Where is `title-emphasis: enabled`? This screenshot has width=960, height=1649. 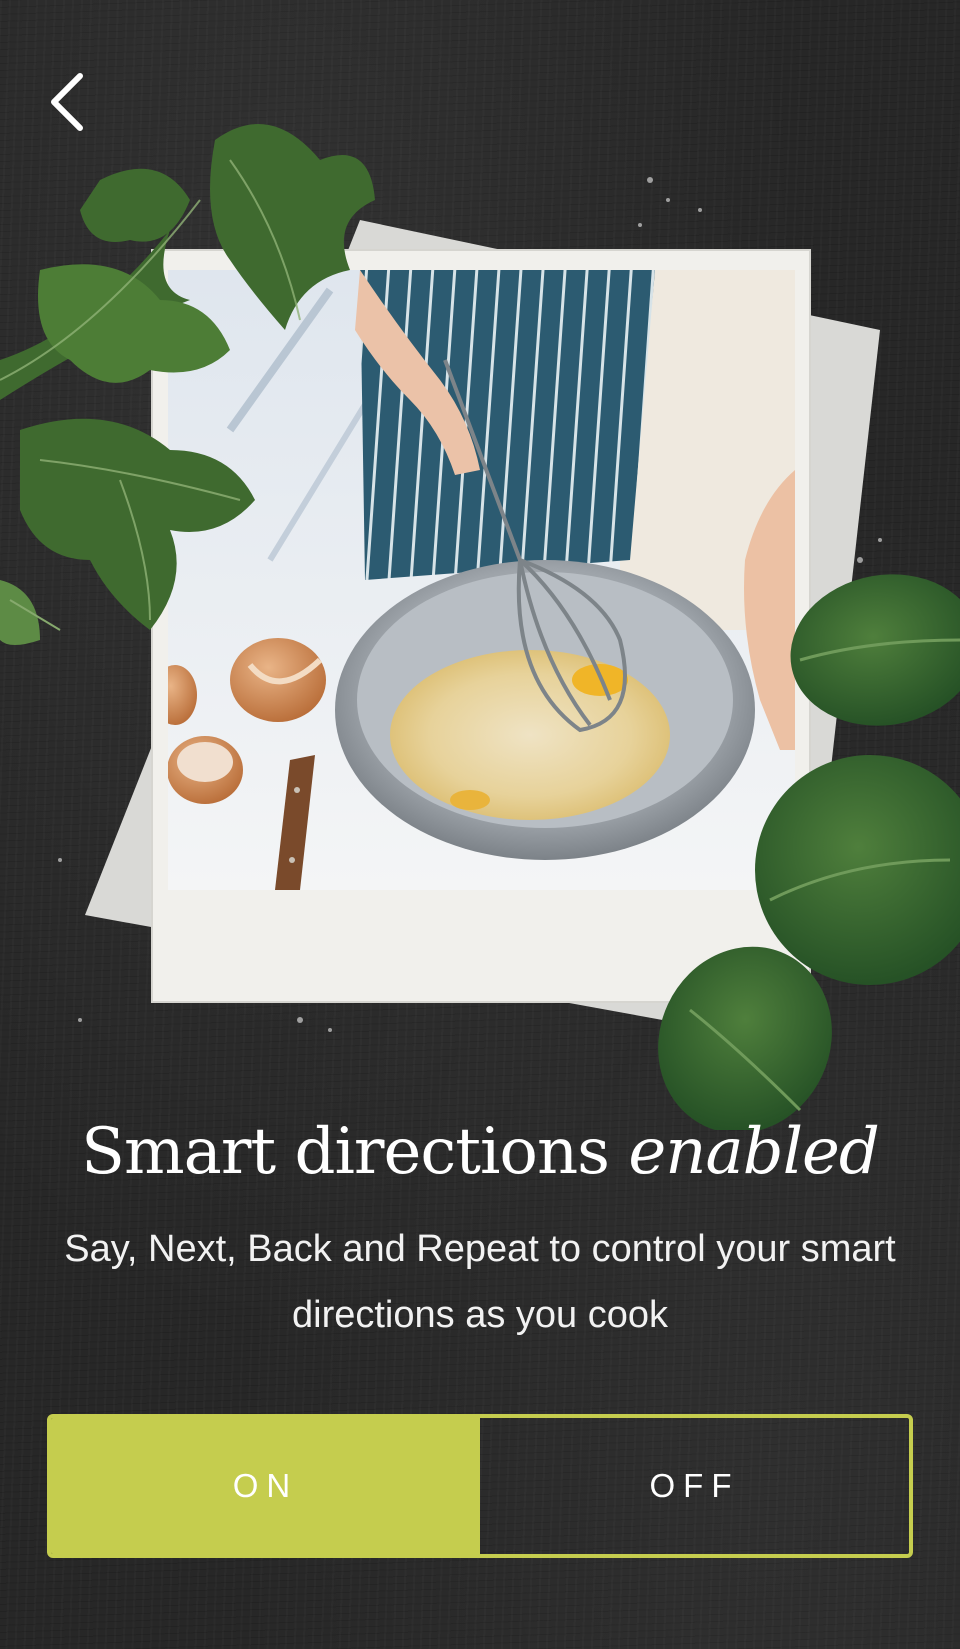
title-emphasis: enabled is located at coordinates (754, 1152).